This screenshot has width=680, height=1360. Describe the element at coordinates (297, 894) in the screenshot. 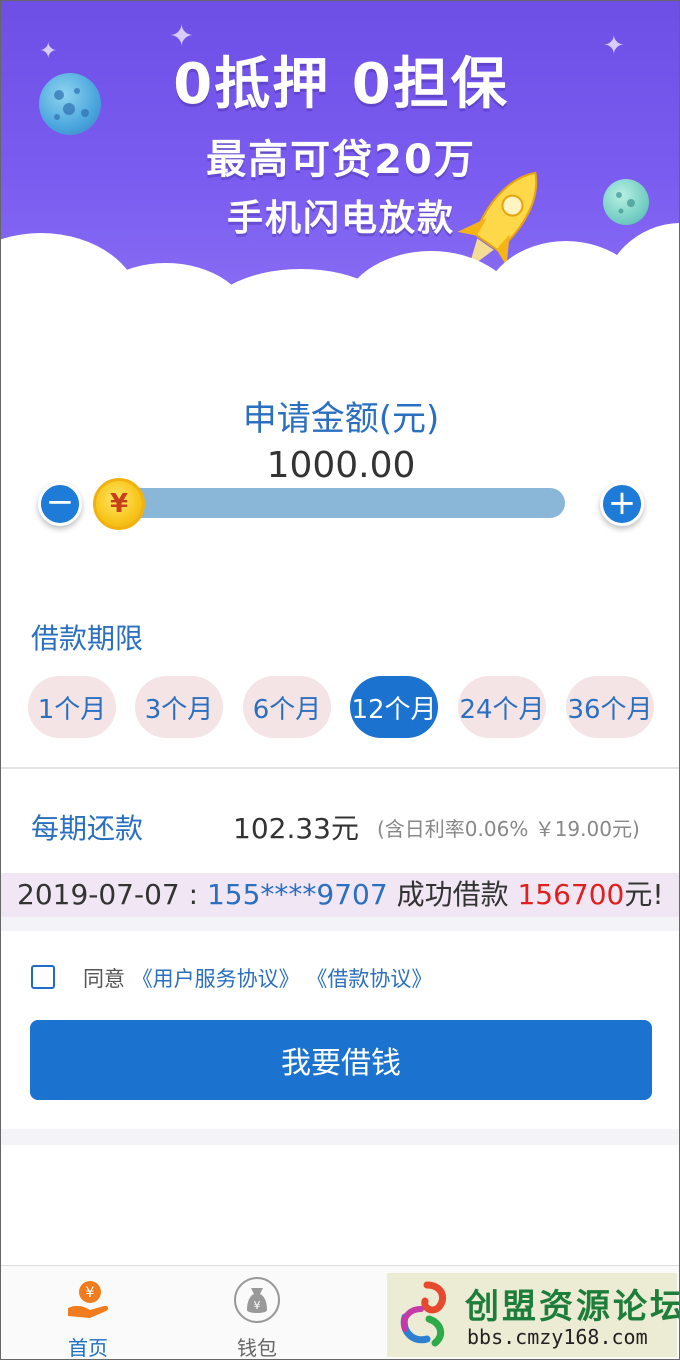

I see `ticker-phone: 155****9707` at that location.